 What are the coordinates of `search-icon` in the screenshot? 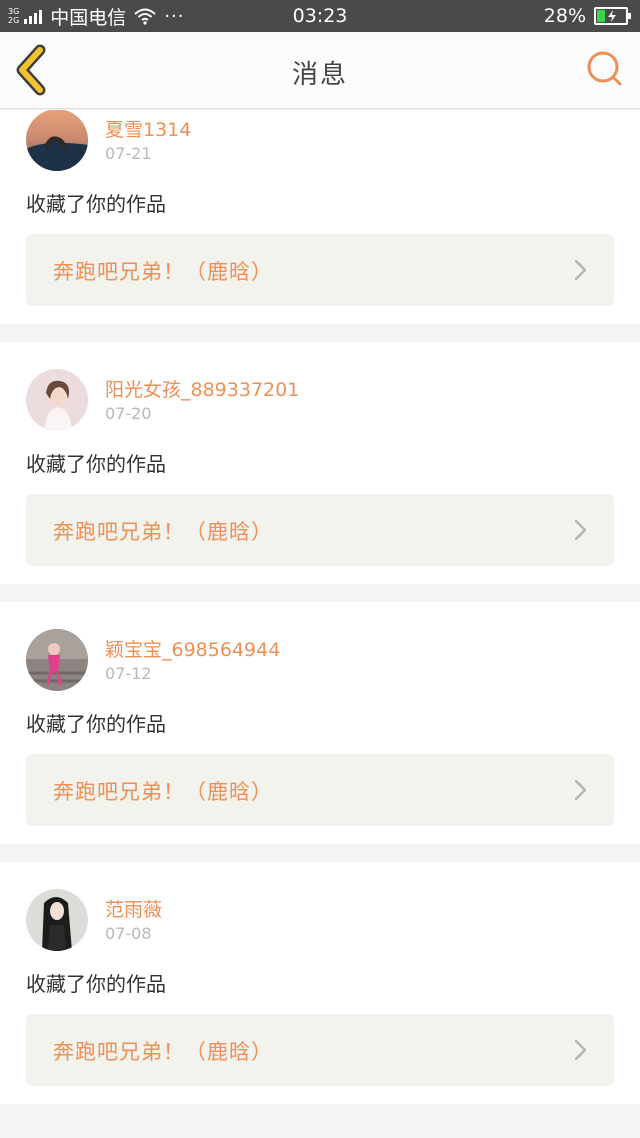 It's located at (604, 68).